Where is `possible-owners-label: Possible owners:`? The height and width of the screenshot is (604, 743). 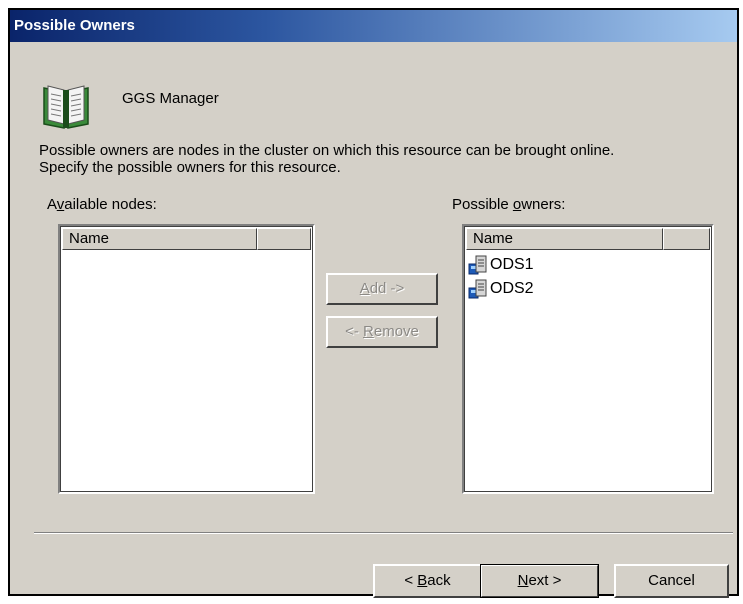
possible-owners-label: Possible owners: is located at coordinates (509, 204).